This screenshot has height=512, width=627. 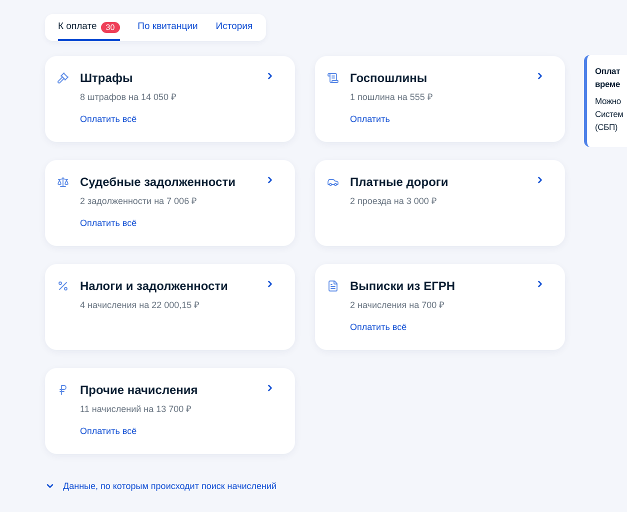 I want to click on category-card: Судебные задолженности 2 задолженности на 7 006 ₽ Оплатить всё, so click(x=170, y=203).